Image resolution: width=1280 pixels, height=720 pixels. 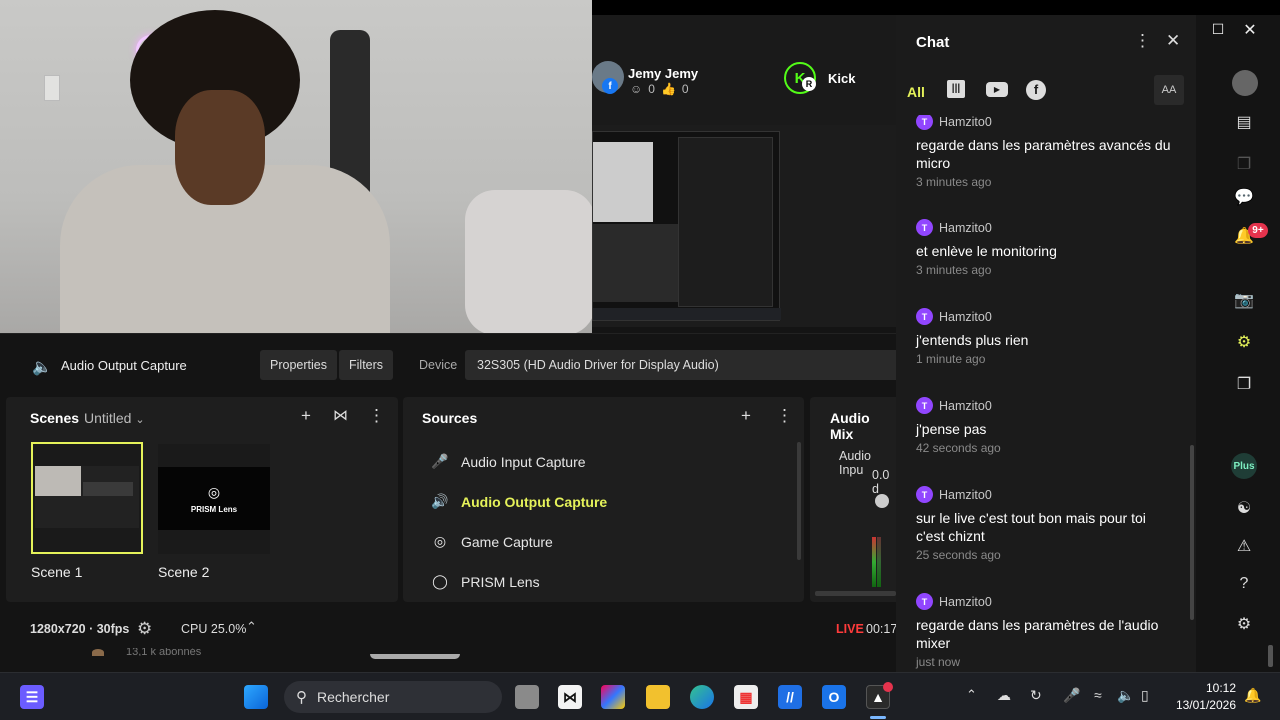 What do you see at coordinates (393, 697) in the screenshot?
I see `taskbar-search: ⚲ Rechercher` at bounding box center [393, 697].